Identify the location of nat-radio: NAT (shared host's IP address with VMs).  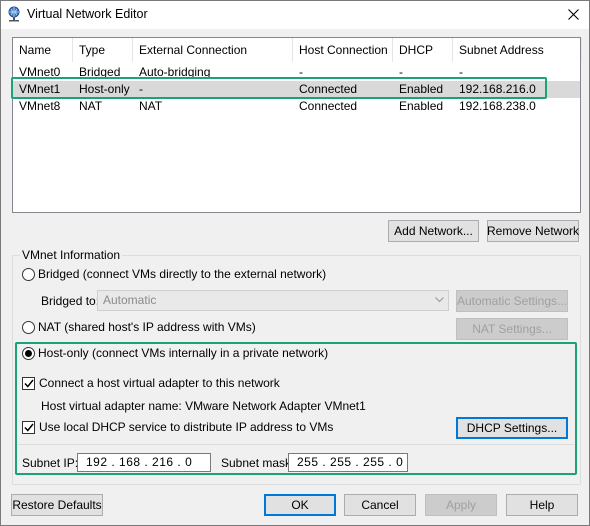
(139, 327).